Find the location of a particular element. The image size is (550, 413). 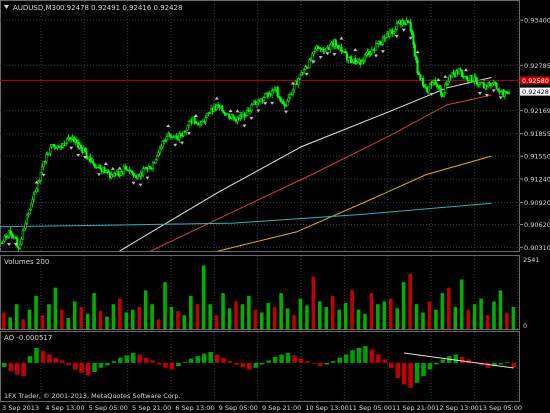

current-price-label: 0.92428 is located at coordinates (535, 92).